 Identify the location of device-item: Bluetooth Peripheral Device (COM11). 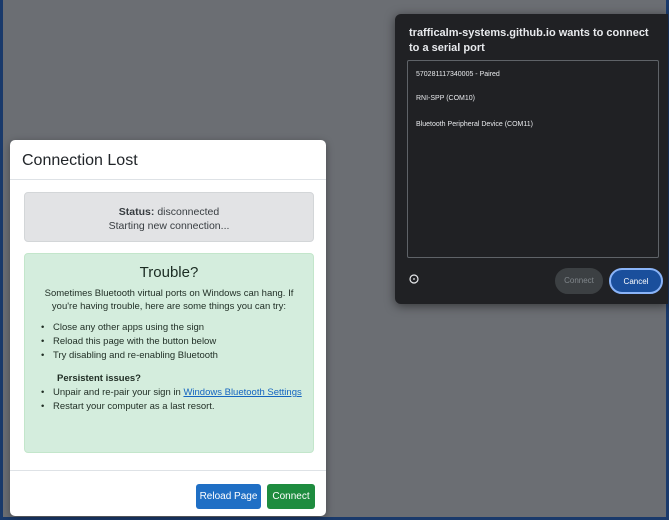
(474, 124).